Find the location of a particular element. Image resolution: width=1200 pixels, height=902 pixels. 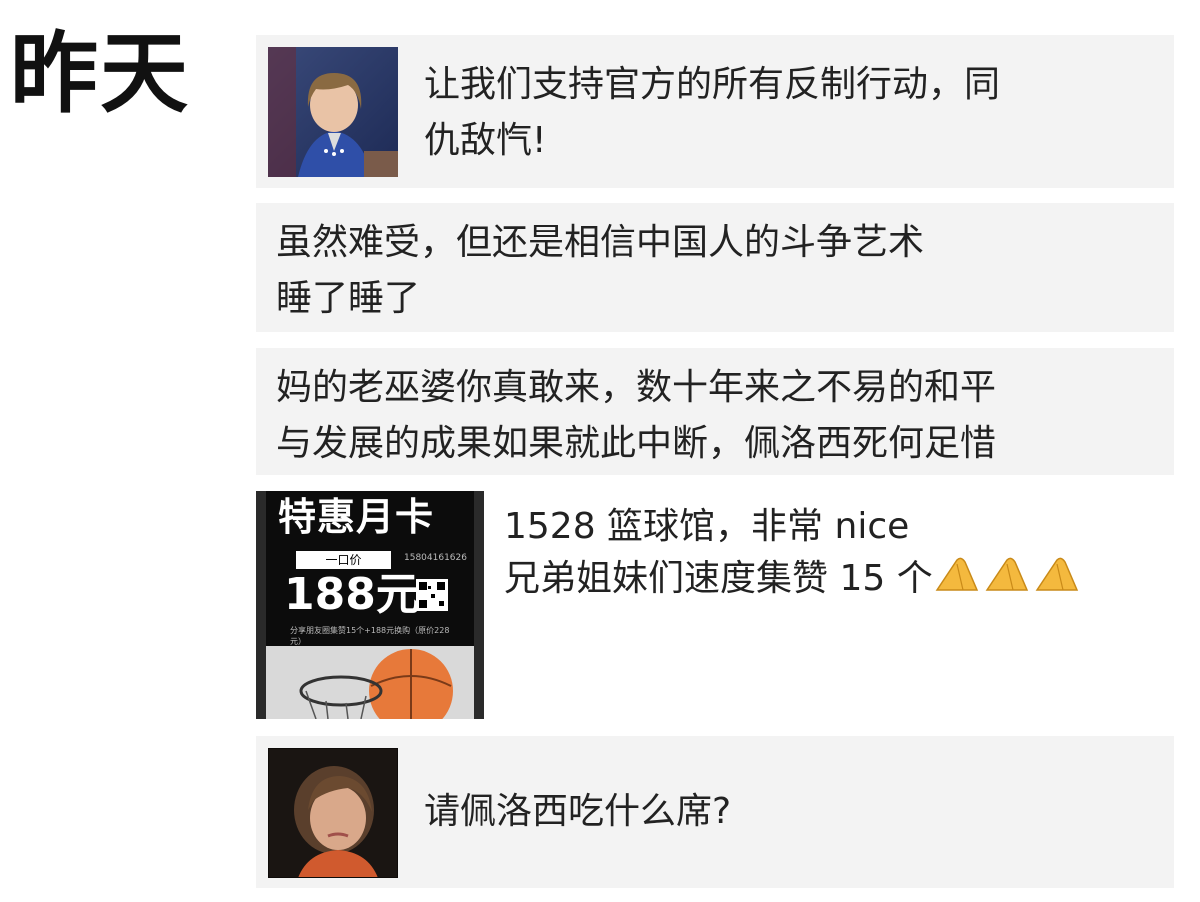

poster-title: 特惠月卡 is located at coordinates (356, 517).